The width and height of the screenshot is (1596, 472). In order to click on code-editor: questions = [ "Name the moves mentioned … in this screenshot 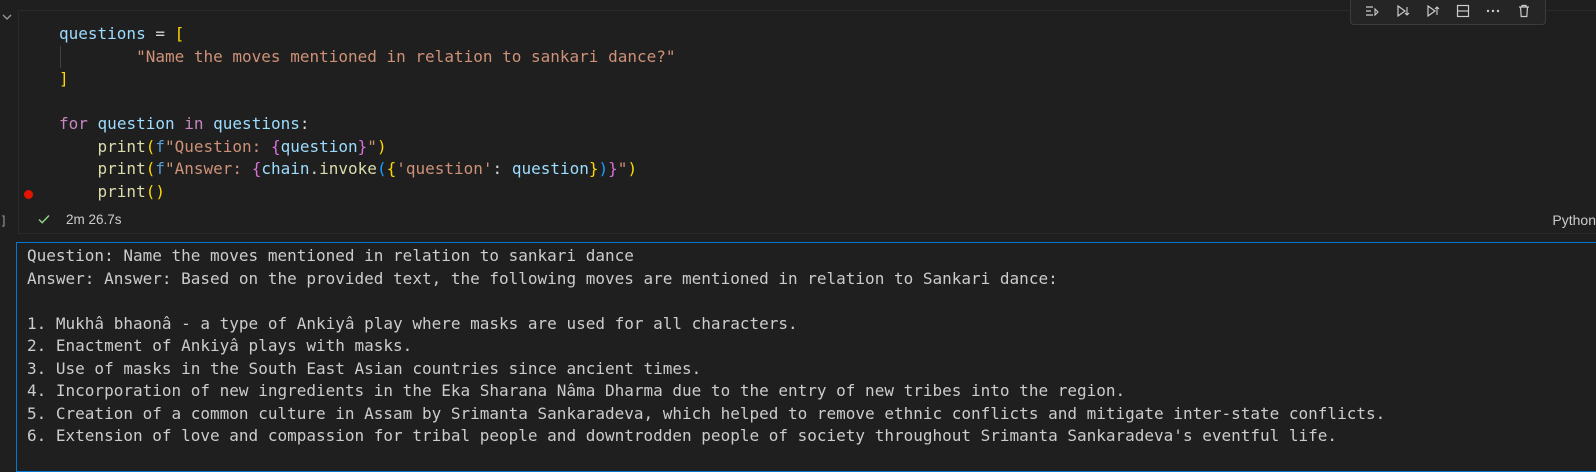, I will do `click(367, 113)`.